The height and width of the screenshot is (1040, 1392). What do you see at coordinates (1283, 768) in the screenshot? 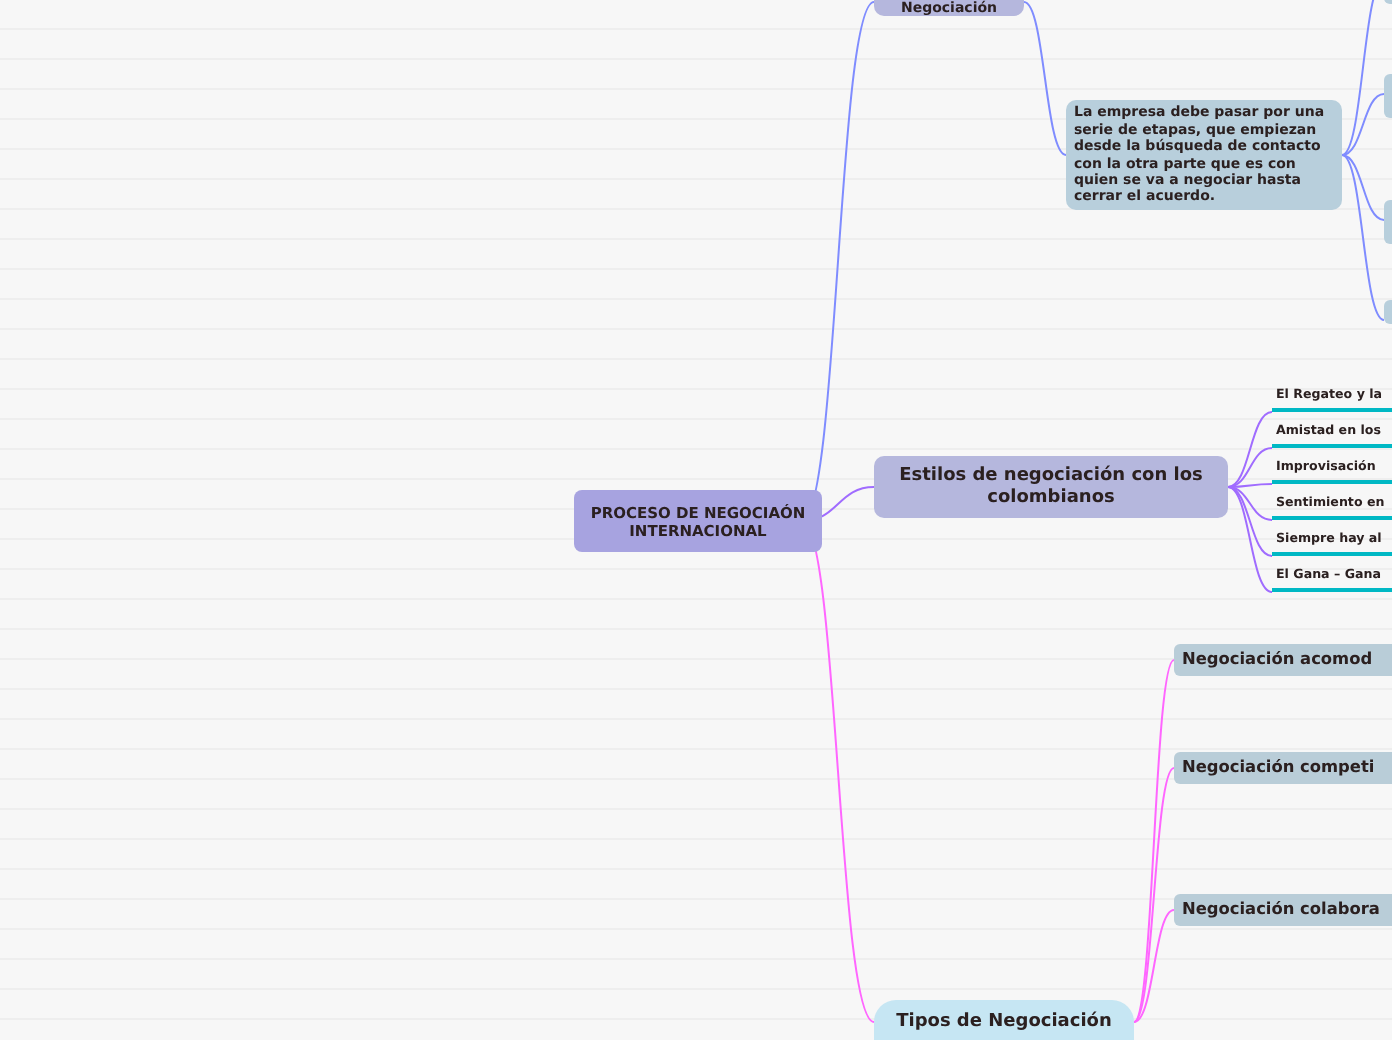
I see `subtopic: Negociación competi` at bounding box center [1283, 768].